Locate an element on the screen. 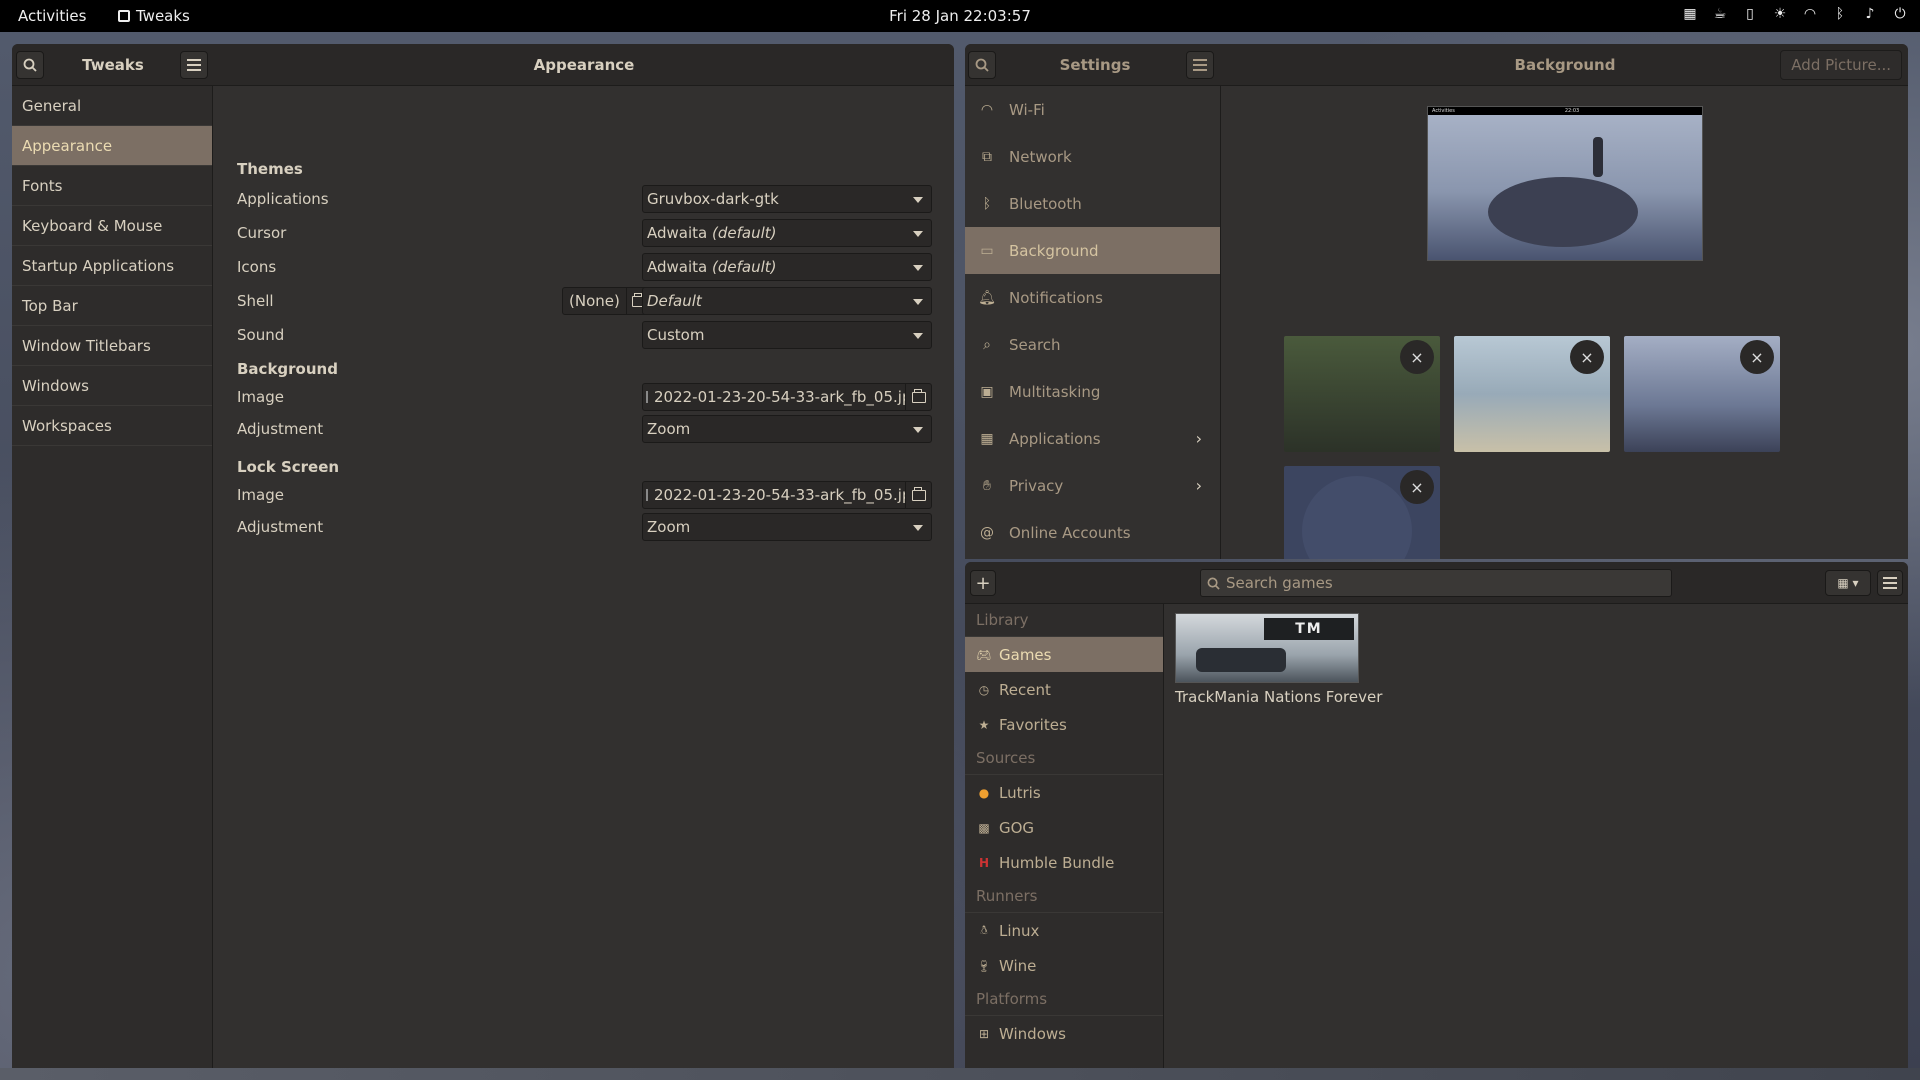 The width and height of the screenshot is (1920, 1080). lockscreen-adjustment-value: Zoom is located at coordinates (669, 527).